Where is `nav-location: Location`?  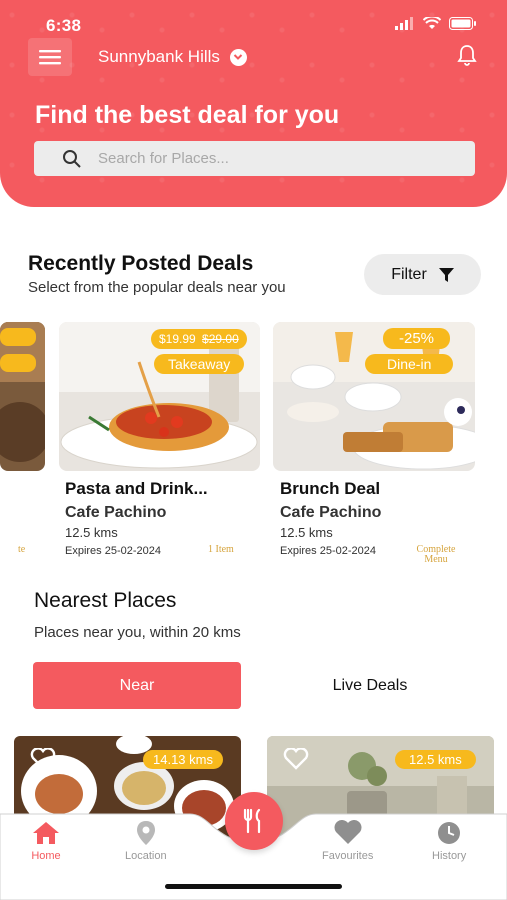 nav-location: Location is located at coordinates (146, 841).